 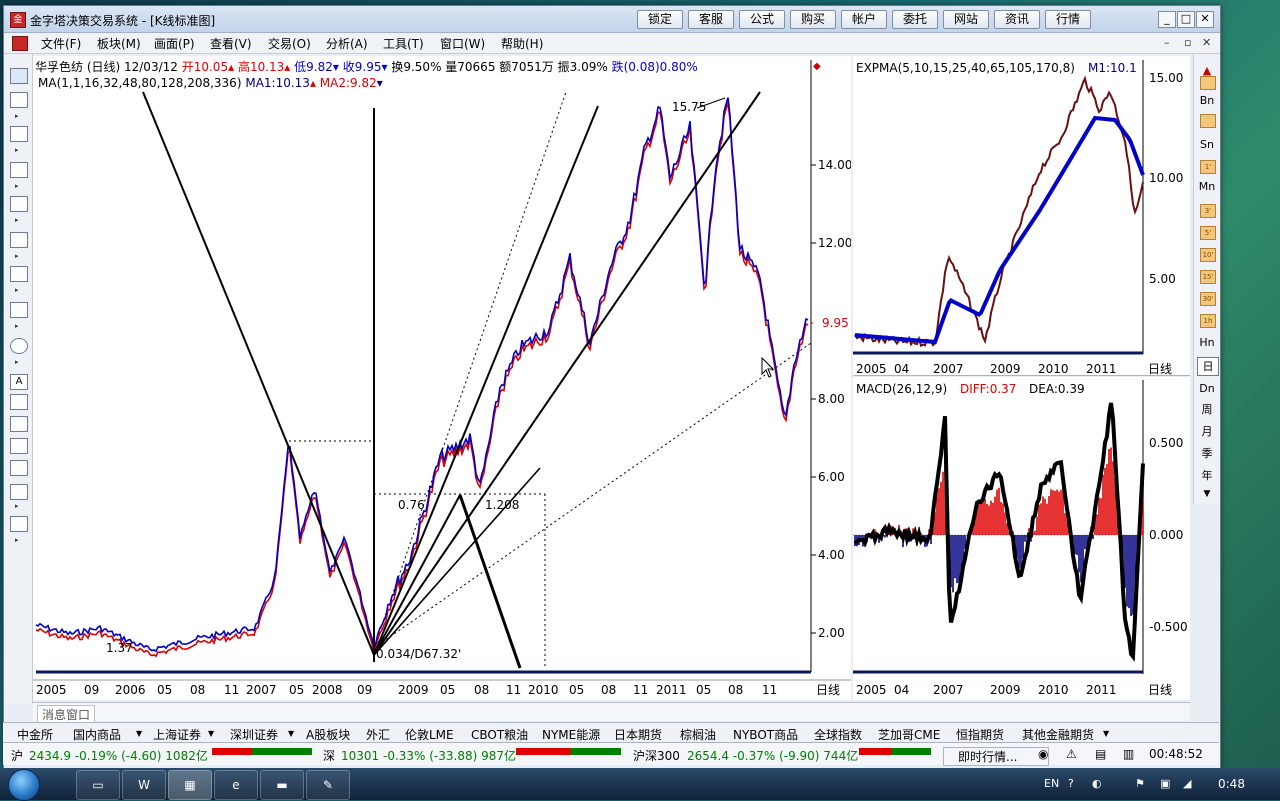 What do you see at coordinates (19, 424) in the screenshot?
I see `cross-tool-icon` at bounding box center [19, 424].